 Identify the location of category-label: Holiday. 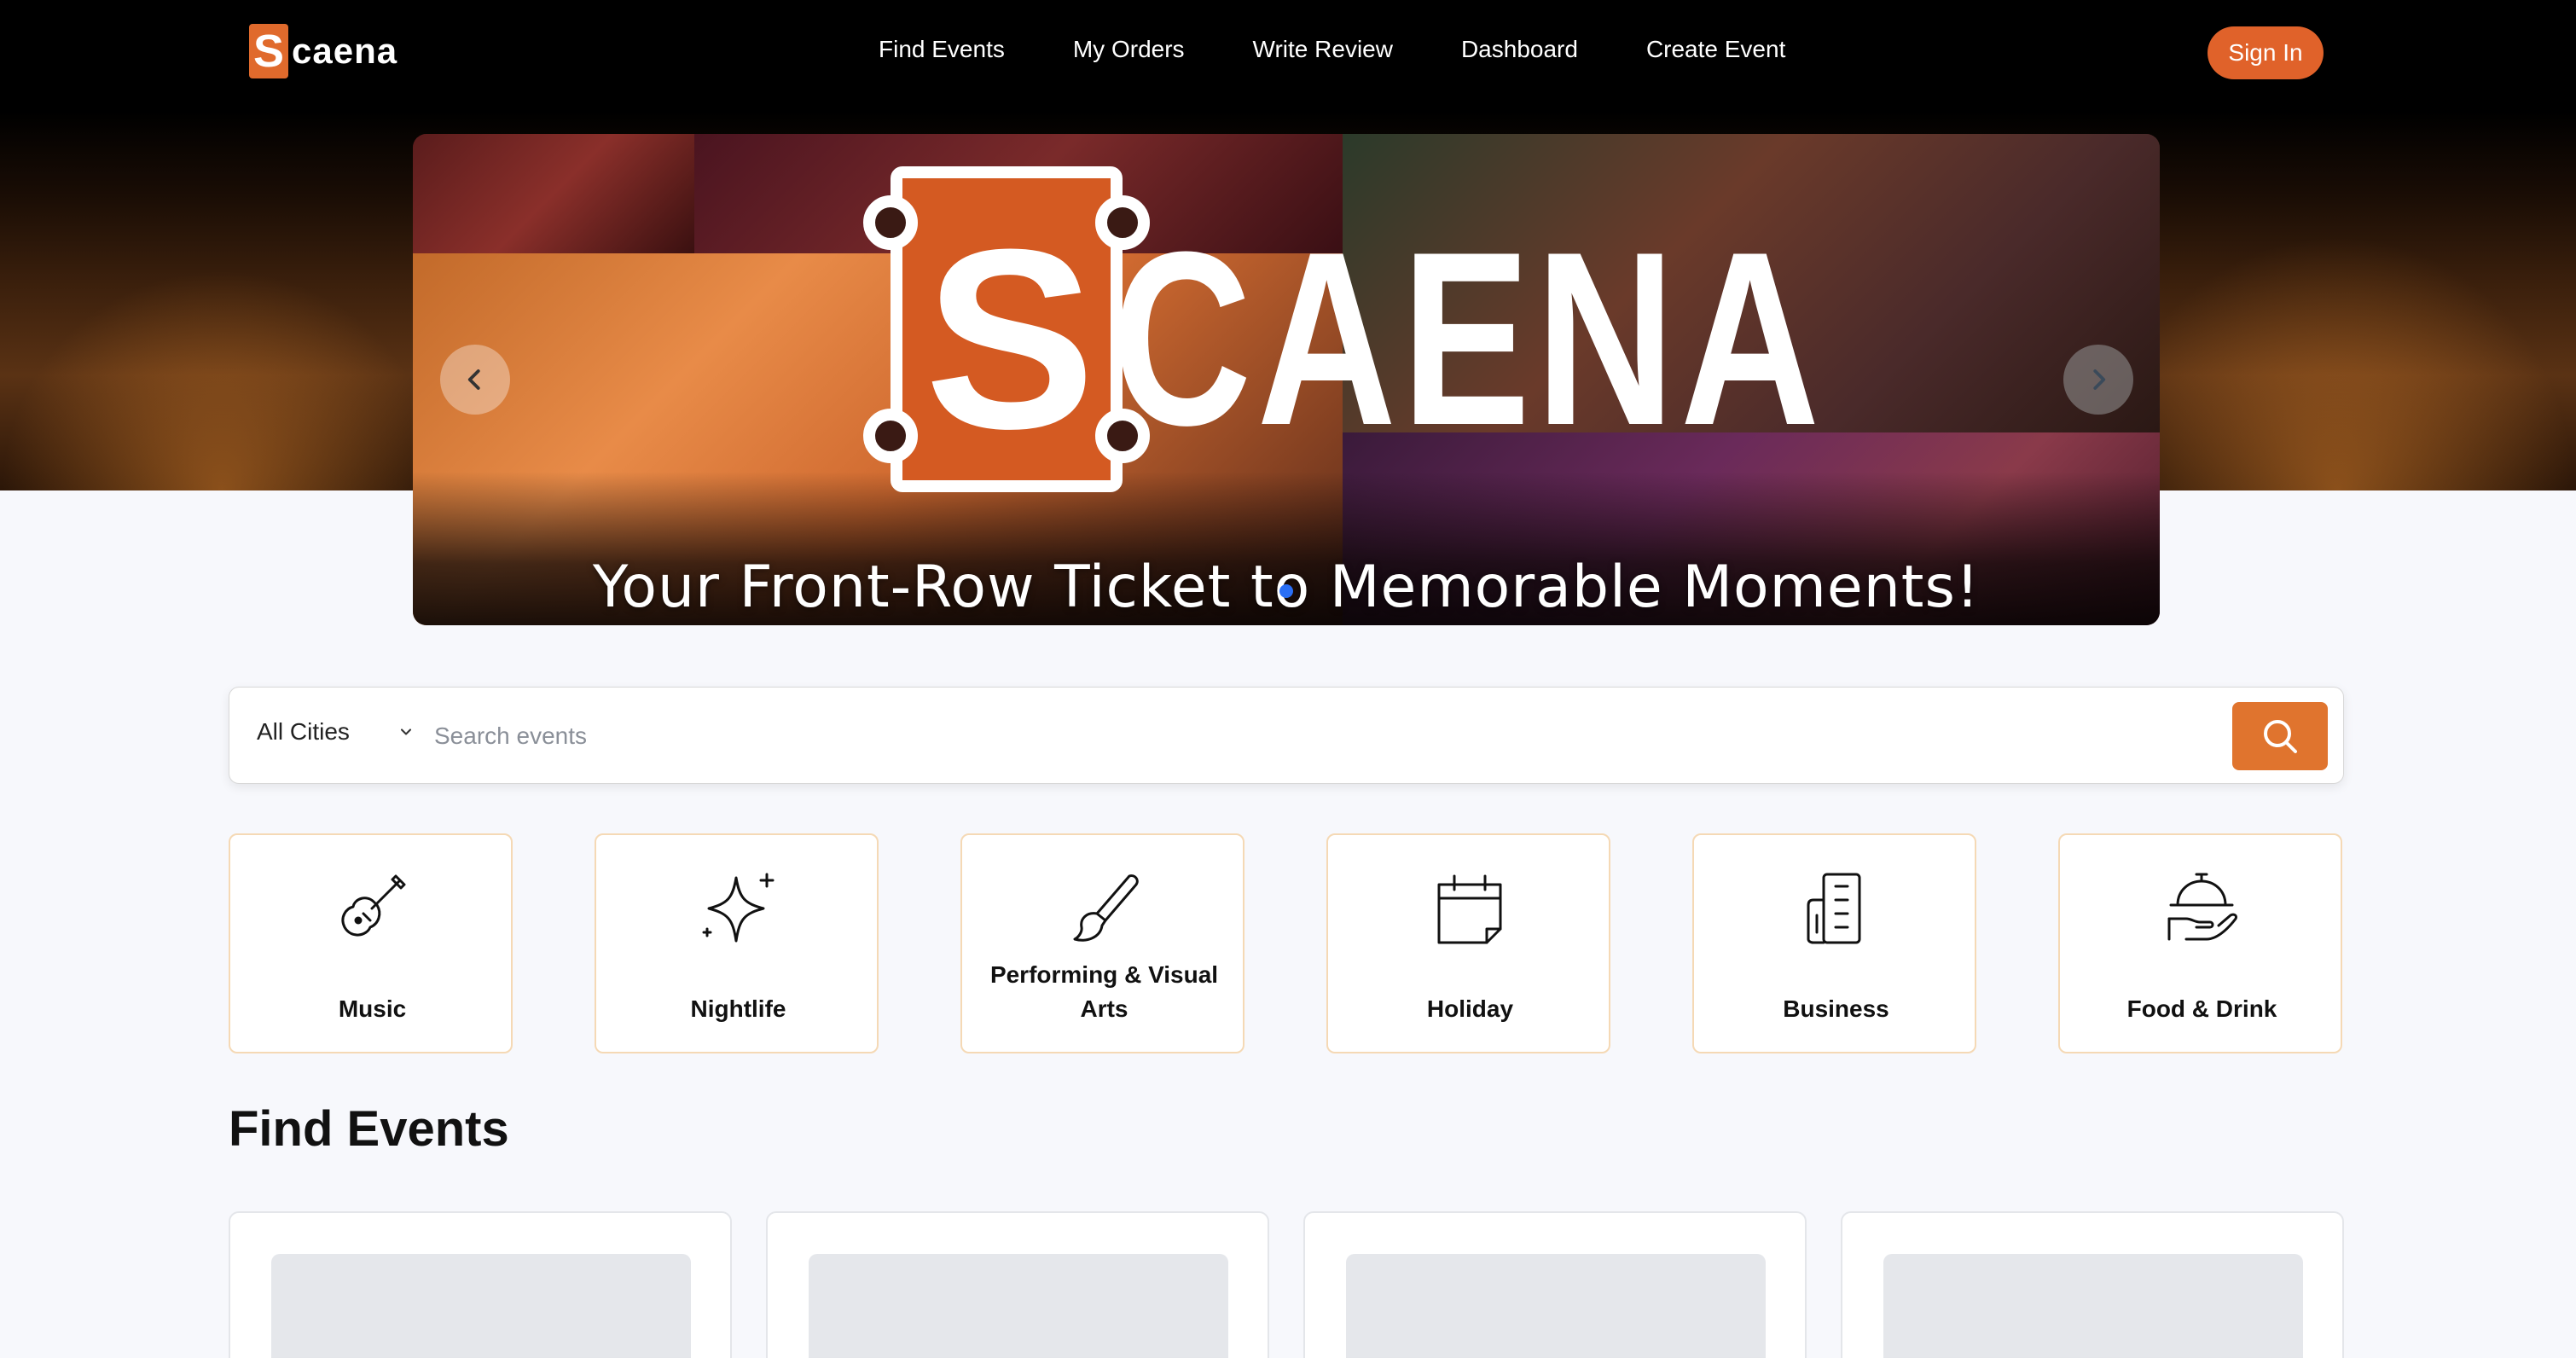
(1470, 1008).